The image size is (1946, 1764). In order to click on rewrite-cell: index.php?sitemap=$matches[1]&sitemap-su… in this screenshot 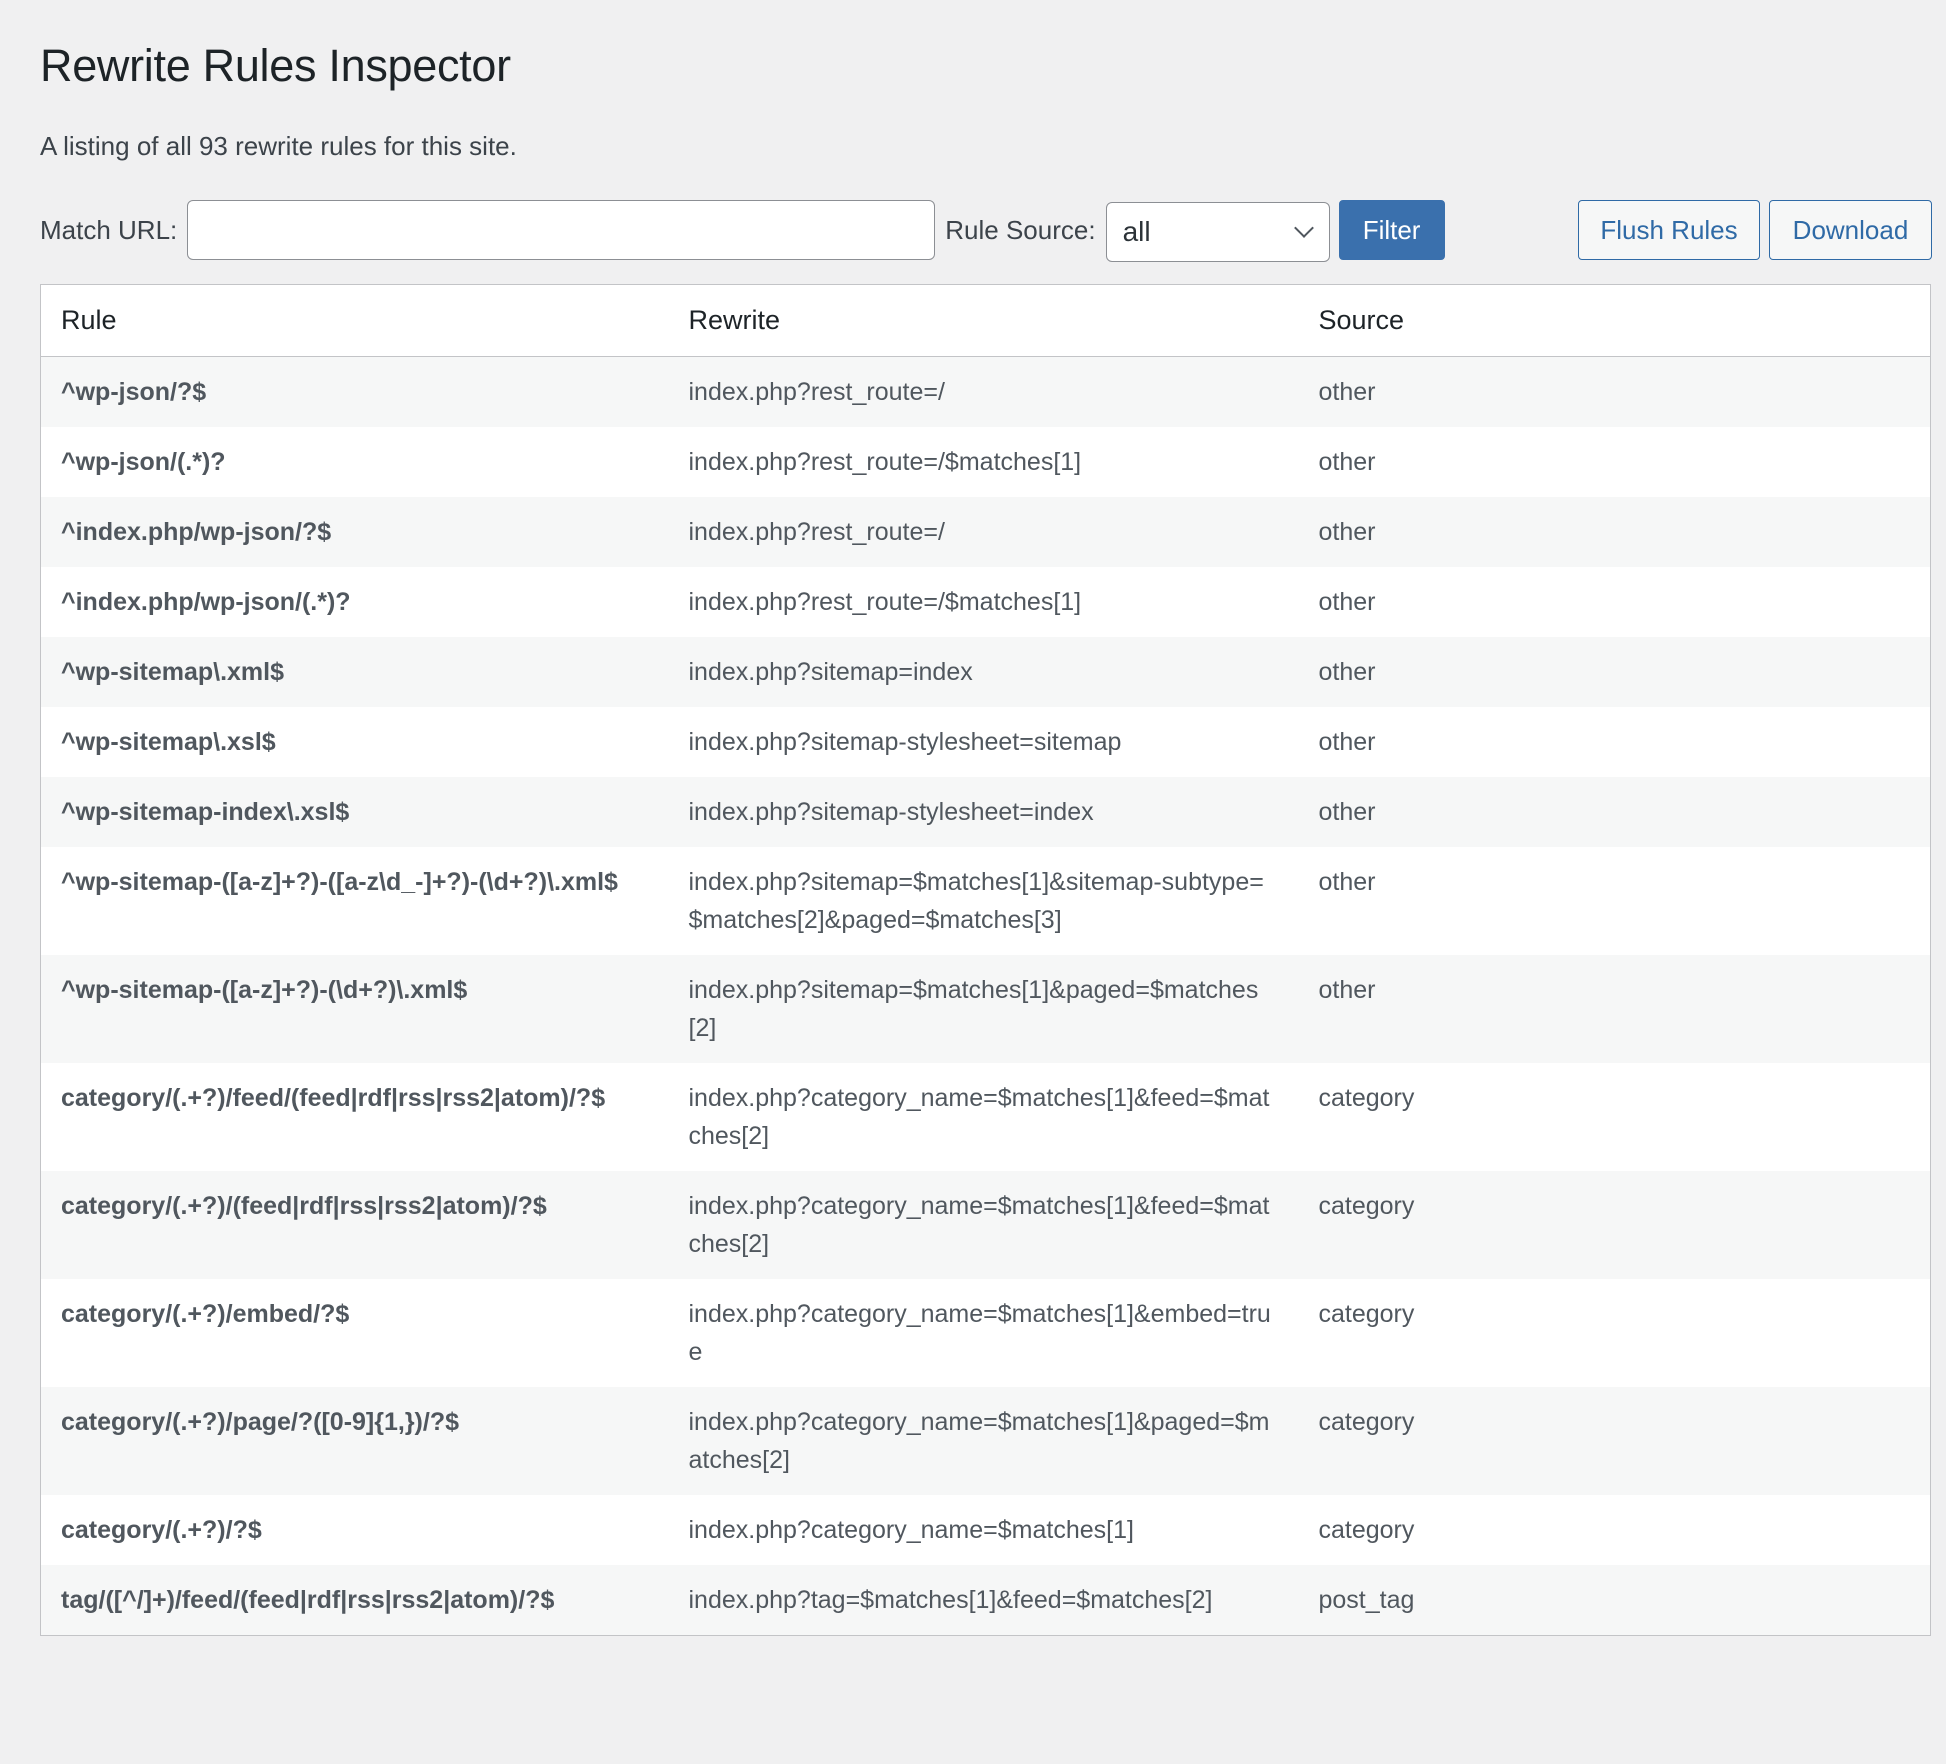, I will do `click(976, 901)`.